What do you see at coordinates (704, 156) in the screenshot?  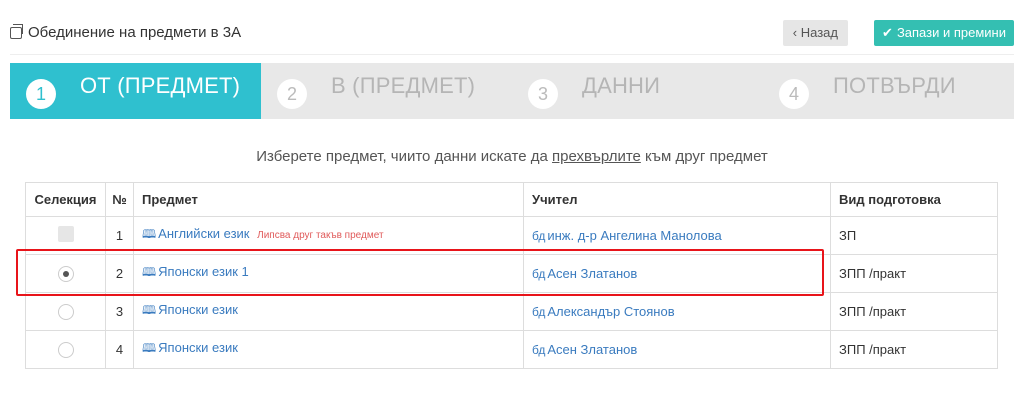 I see `instruction-part-2: към друг предмет` at bounding box center [704, 156].